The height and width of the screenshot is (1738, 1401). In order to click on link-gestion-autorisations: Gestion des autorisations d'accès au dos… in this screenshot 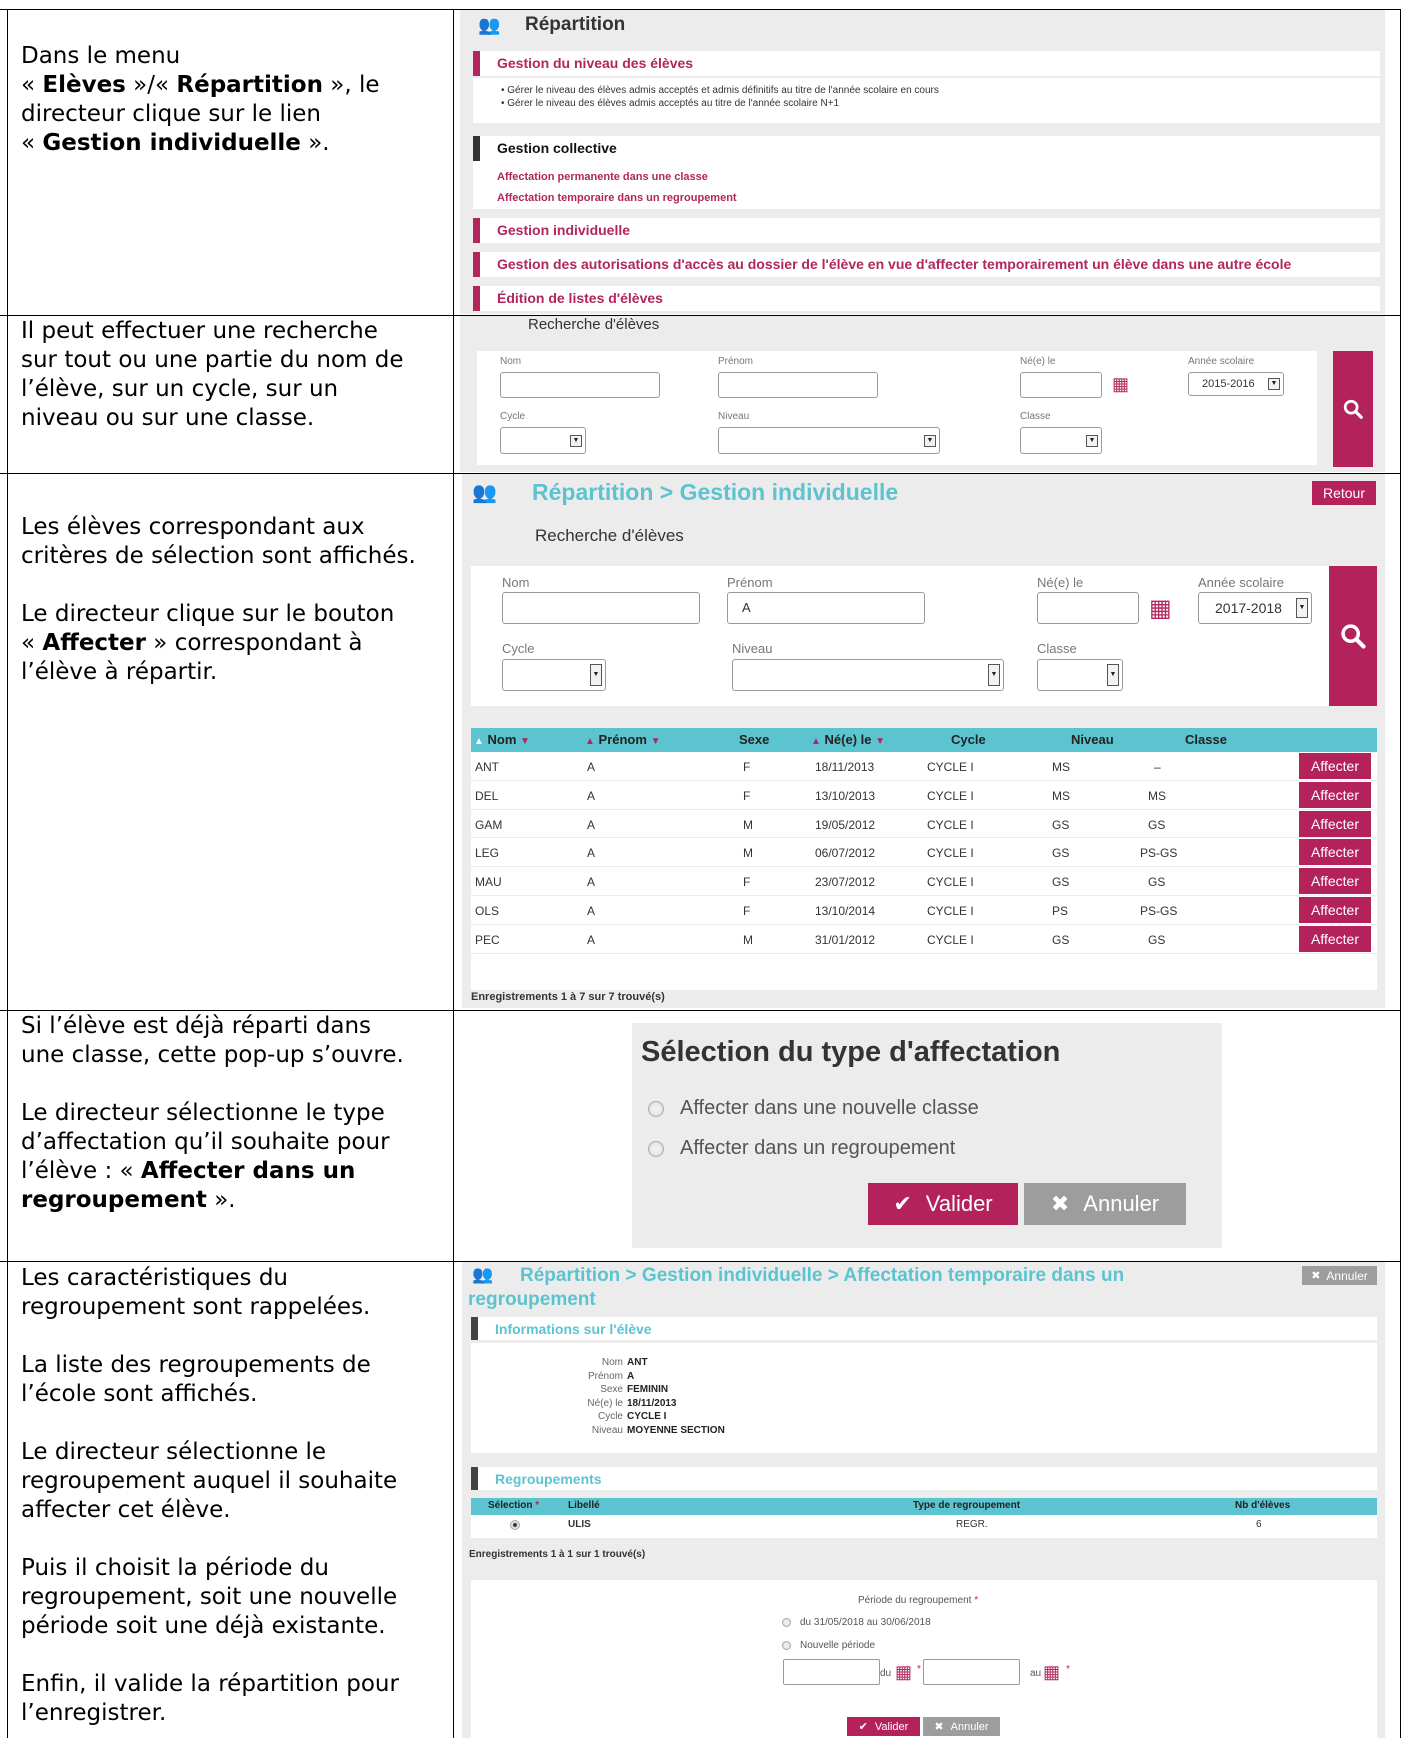, I will do `click(926, 264)`.